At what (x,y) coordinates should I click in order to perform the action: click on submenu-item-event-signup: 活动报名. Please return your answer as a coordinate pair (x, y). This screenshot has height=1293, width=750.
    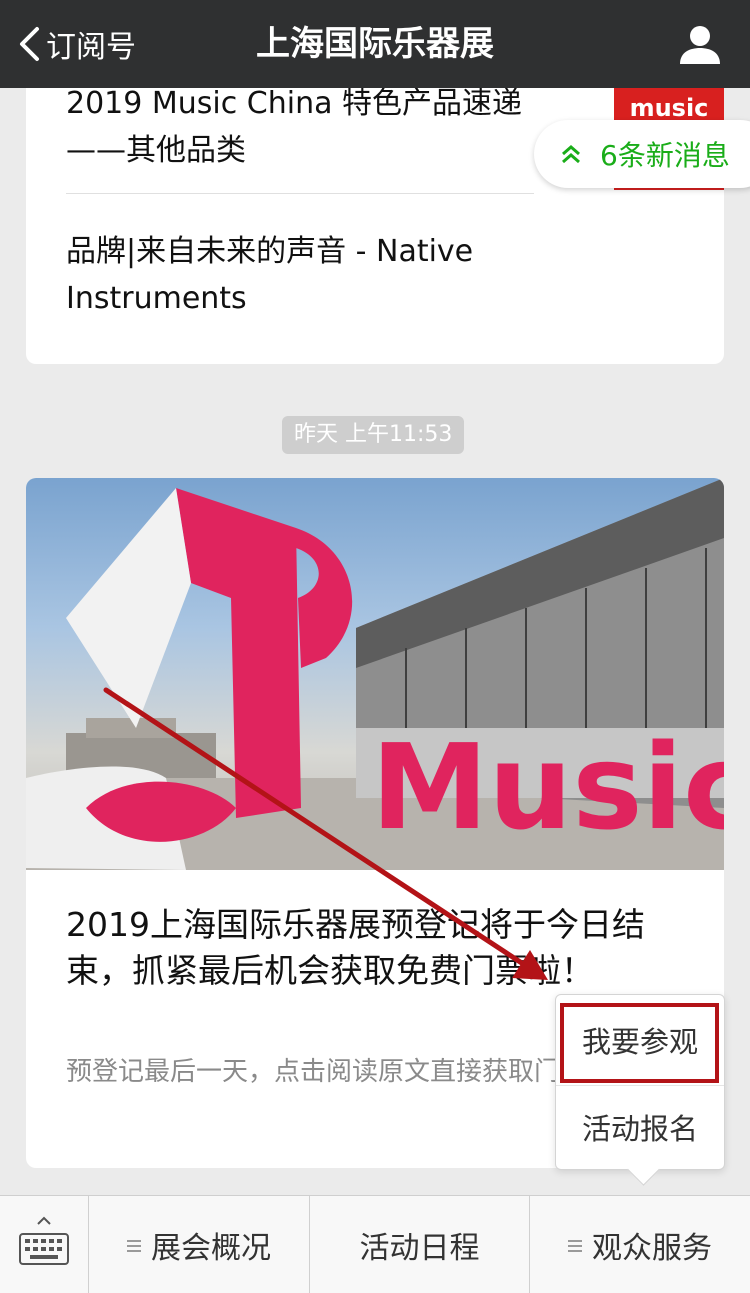
    Looking at the image, I should click on (640, 1128).